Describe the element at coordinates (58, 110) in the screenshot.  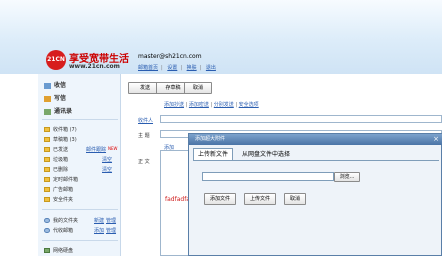
I see `contacts-button: 通讯录` at that location.